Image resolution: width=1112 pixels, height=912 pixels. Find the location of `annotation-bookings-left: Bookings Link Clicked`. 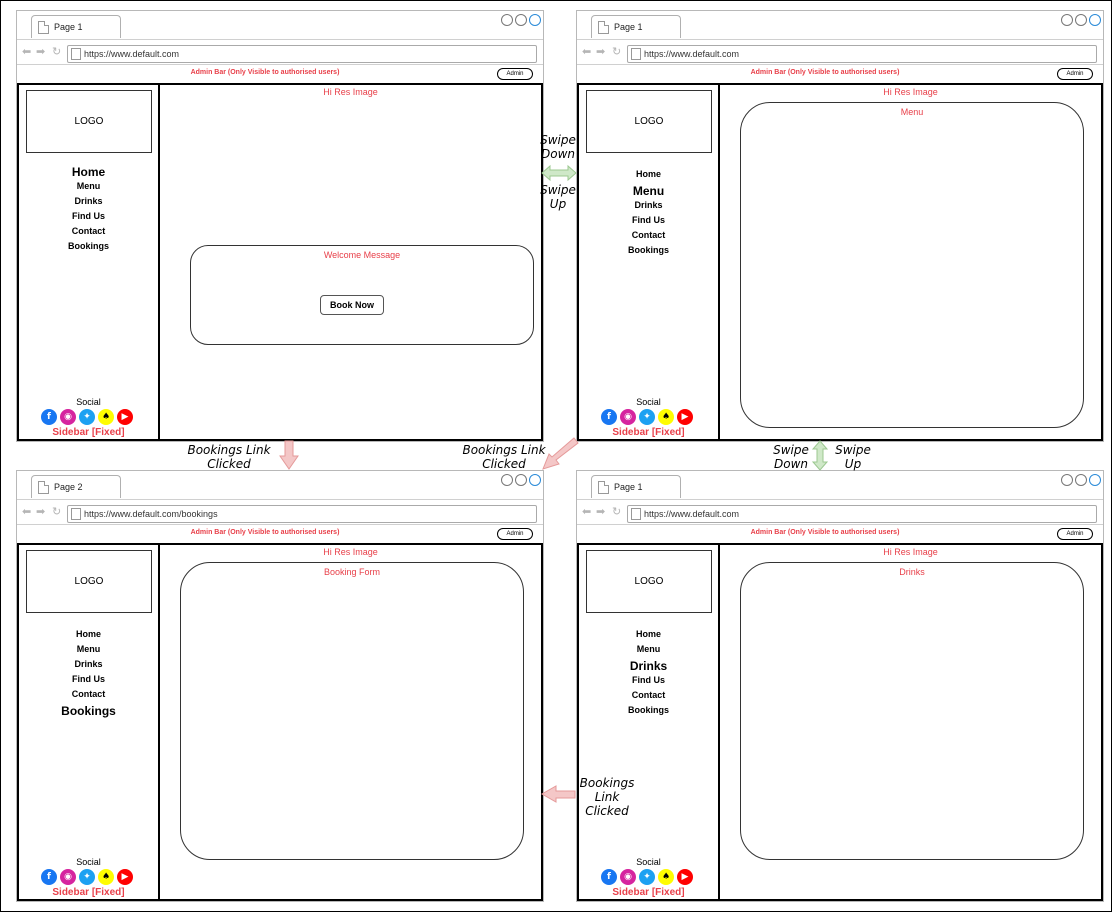

annotation-bookings-left: Bookings Link Clicked is located at coordinates (229, 457).